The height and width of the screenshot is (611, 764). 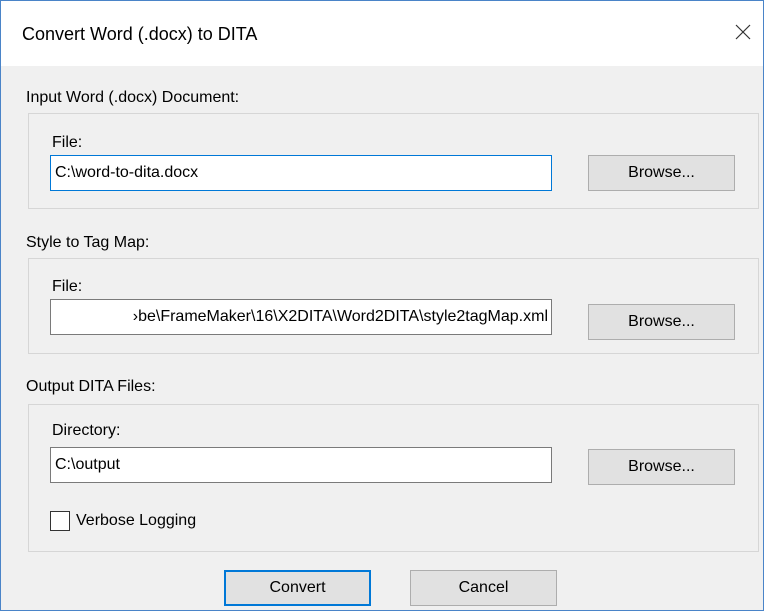 What do you see at coordinates (60, 521) in the screenshot?
I see `verbose-logging-checkbox` at bounding box center [60, 521].